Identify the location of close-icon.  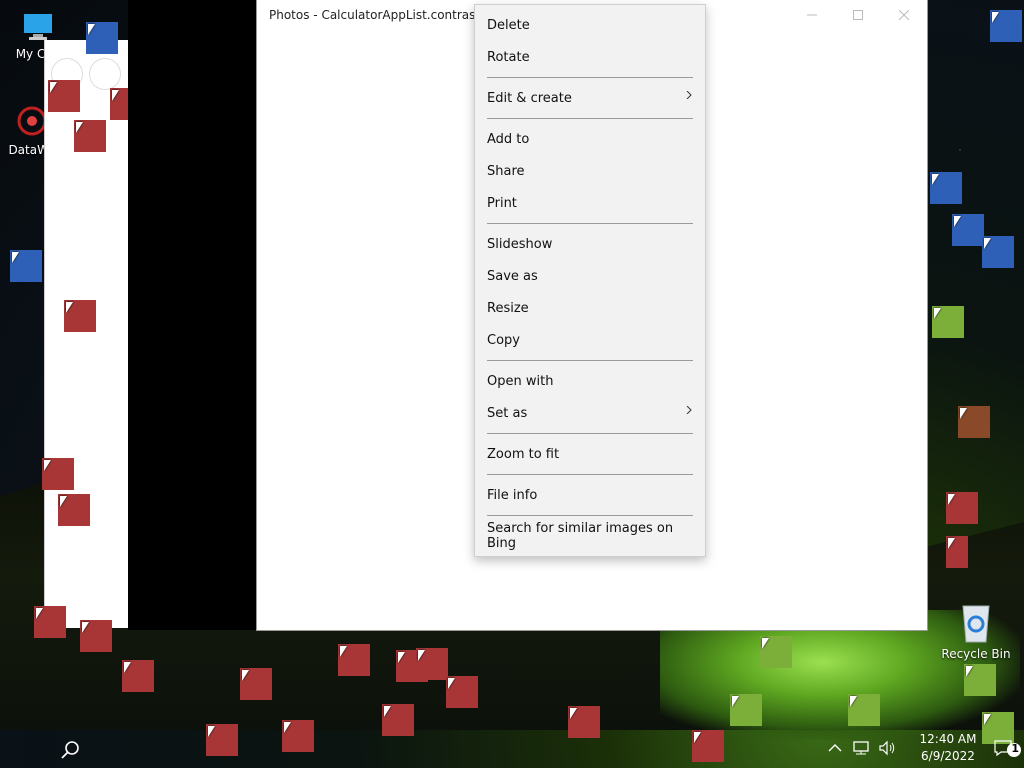
(904, 15).